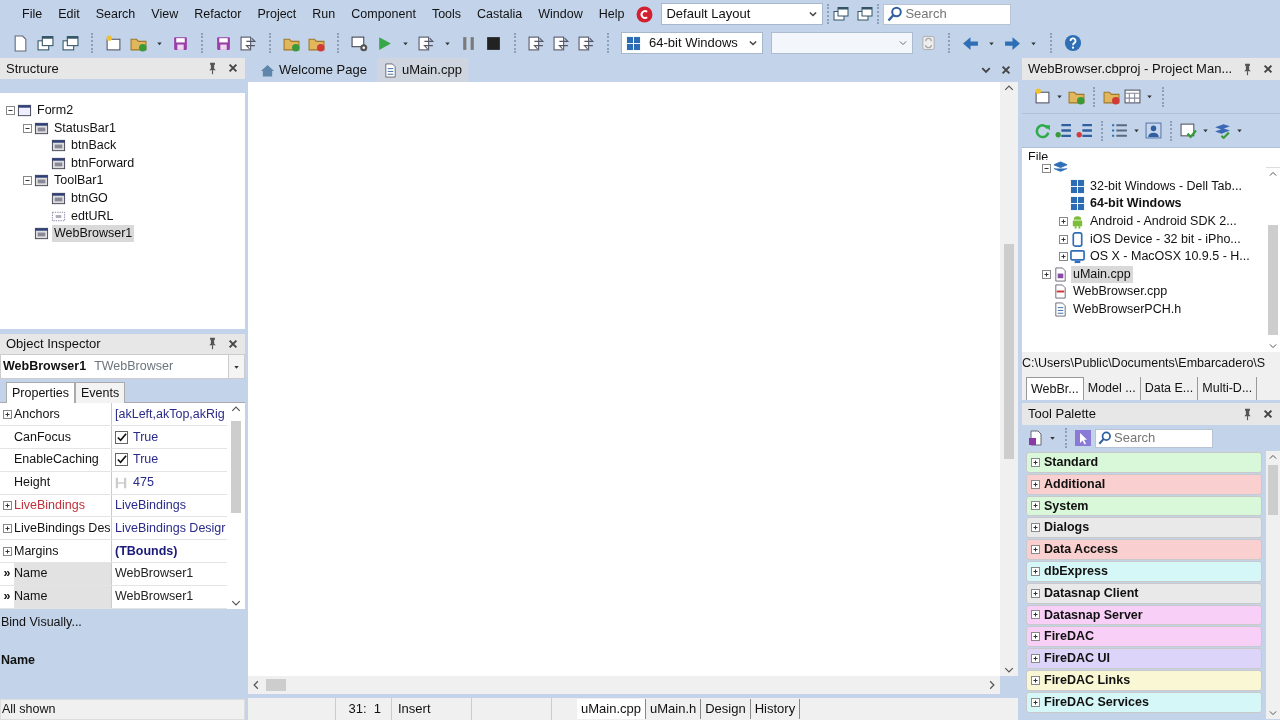  Describe the element at coordinates (446, 14) in the screenshot. I see `menu-item: Tools` at that location.